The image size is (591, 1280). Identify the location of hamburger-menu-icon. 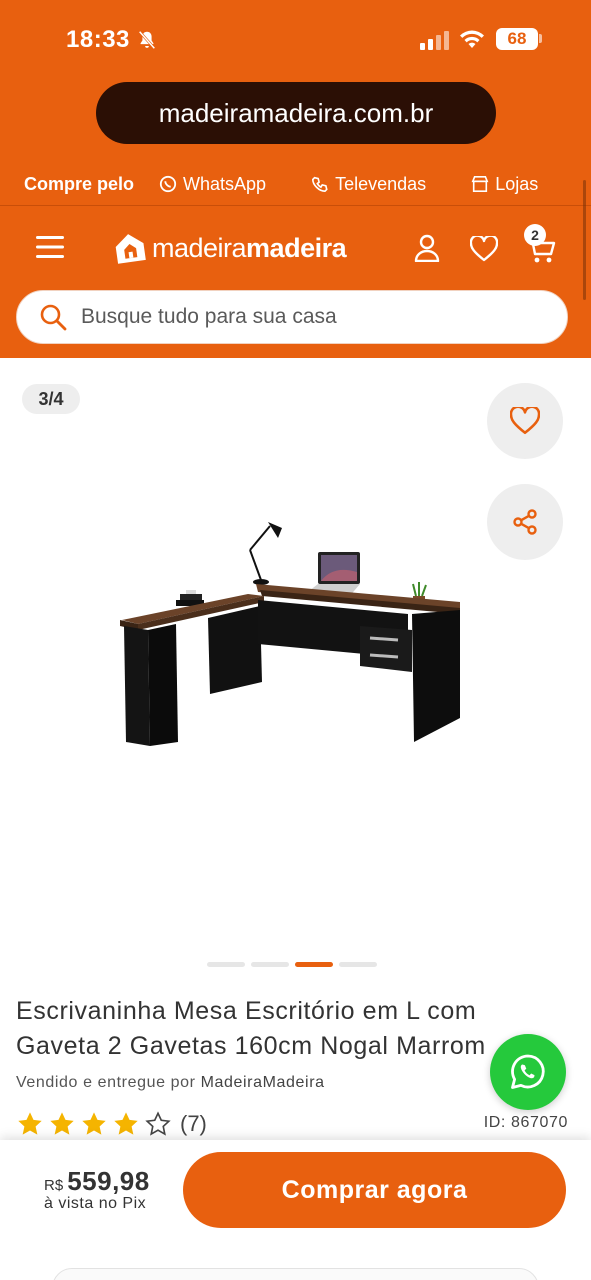
(50, 247).